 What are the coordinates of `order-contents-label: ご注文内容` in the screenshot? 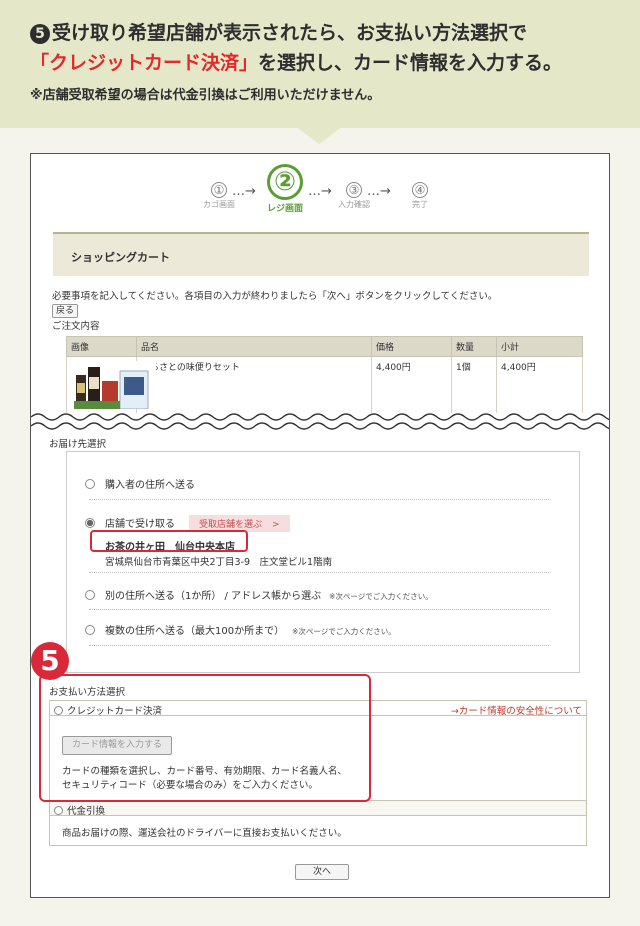 It's located at (76, 326).